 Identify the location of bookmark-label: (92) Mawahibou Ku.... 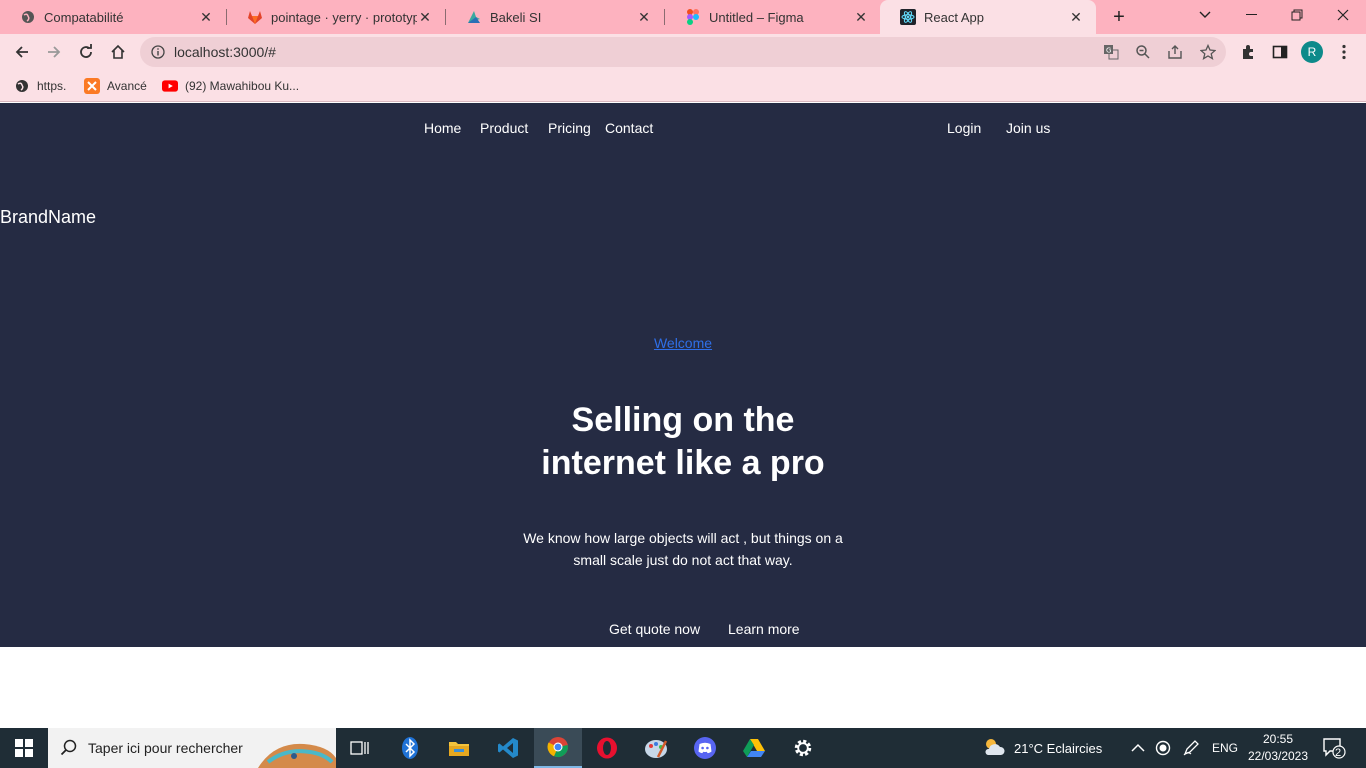
(242, 86).